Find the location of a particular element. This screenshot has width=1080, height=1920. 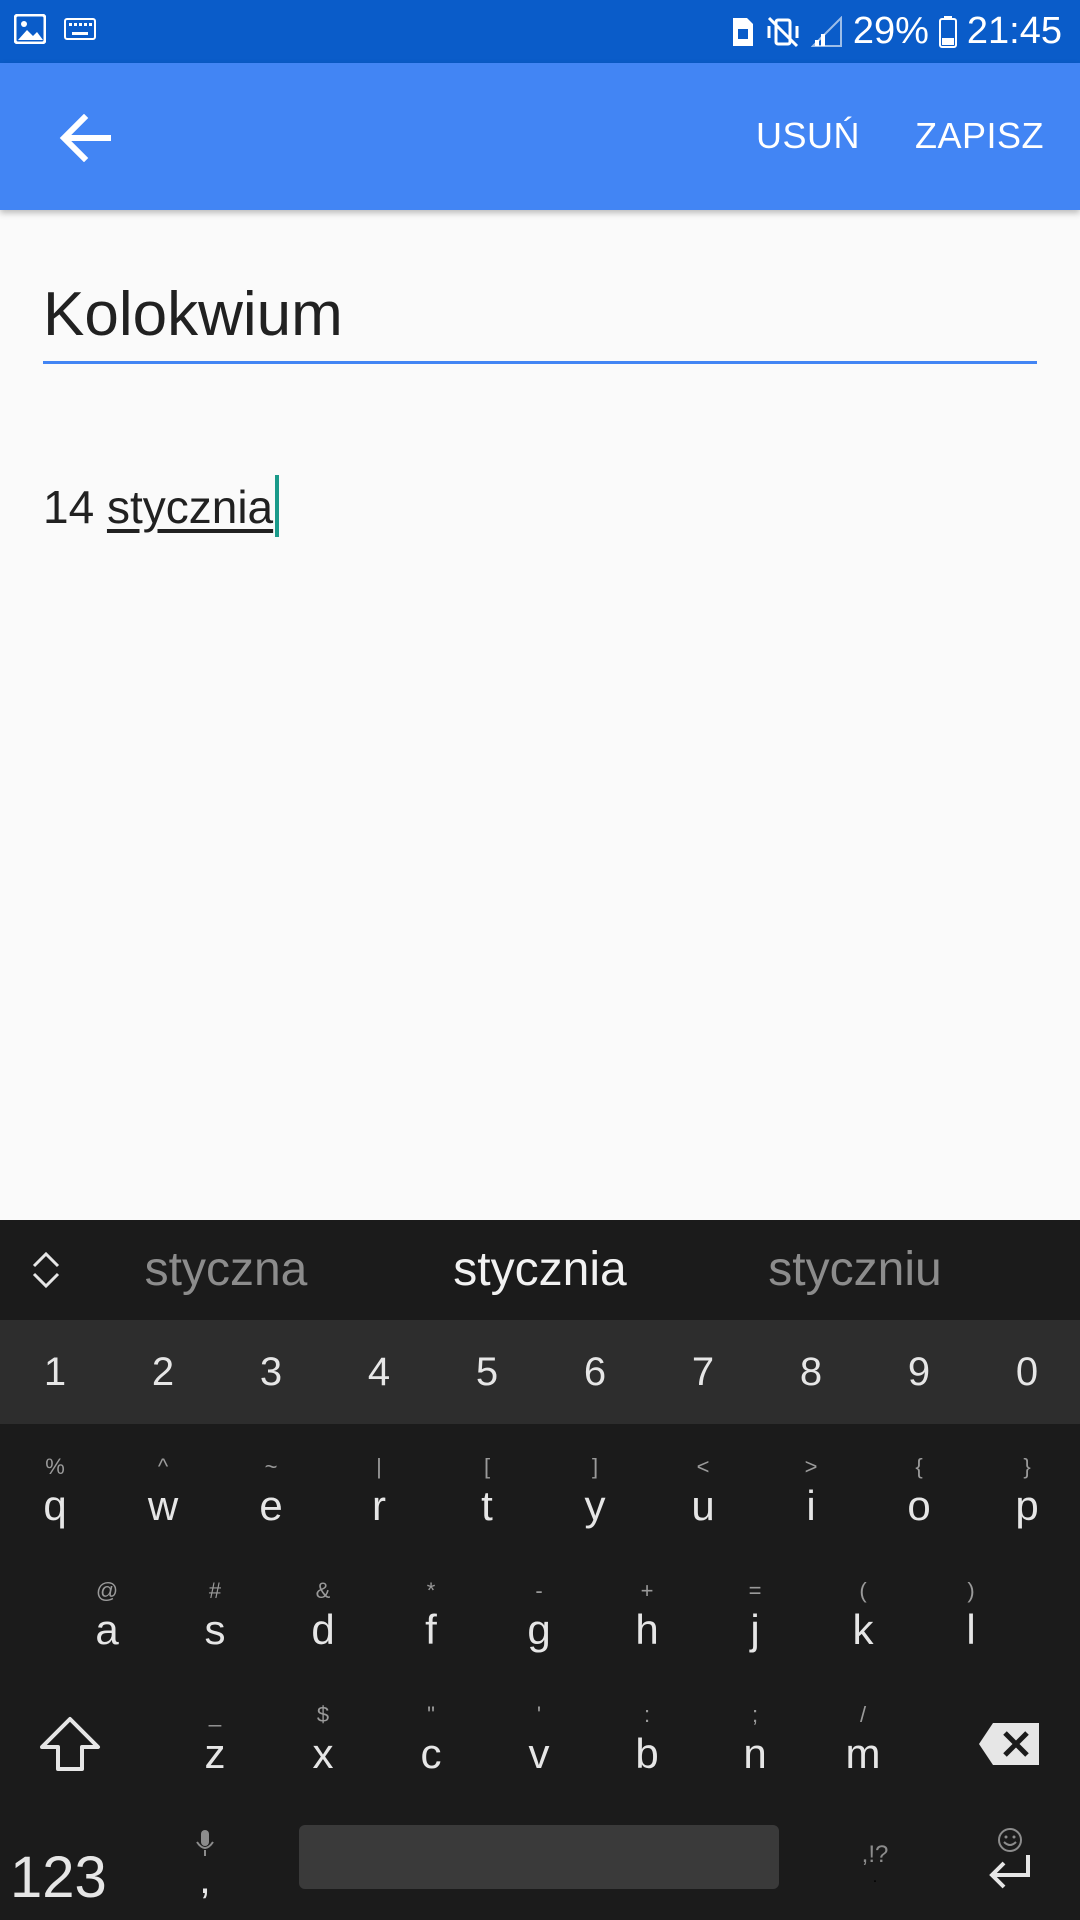

space-key is located at coordinates (539, 1857).